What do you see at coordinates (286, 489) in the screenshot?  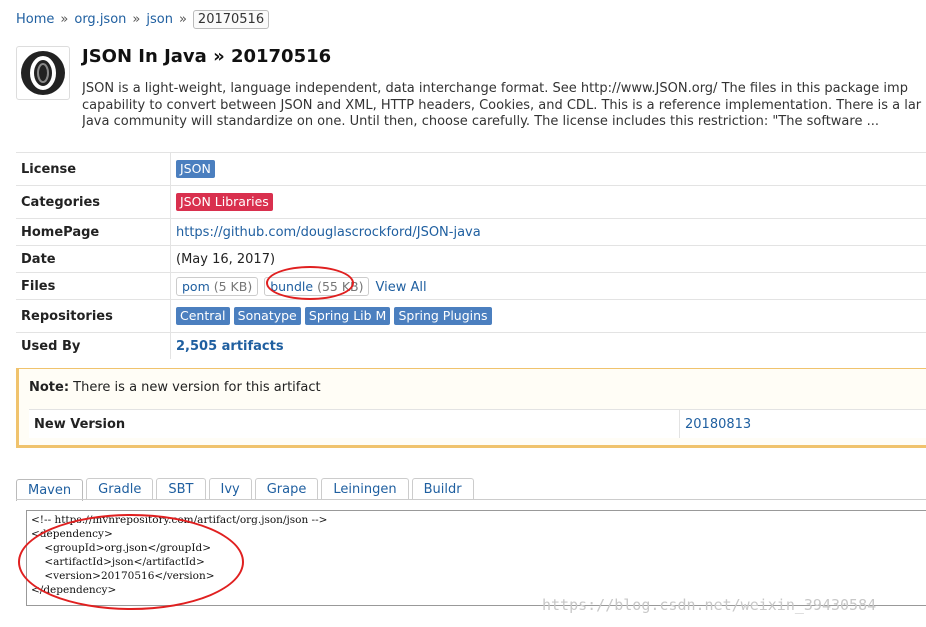 I see `tab-grape: Grape` at bounding box center [286, 489].